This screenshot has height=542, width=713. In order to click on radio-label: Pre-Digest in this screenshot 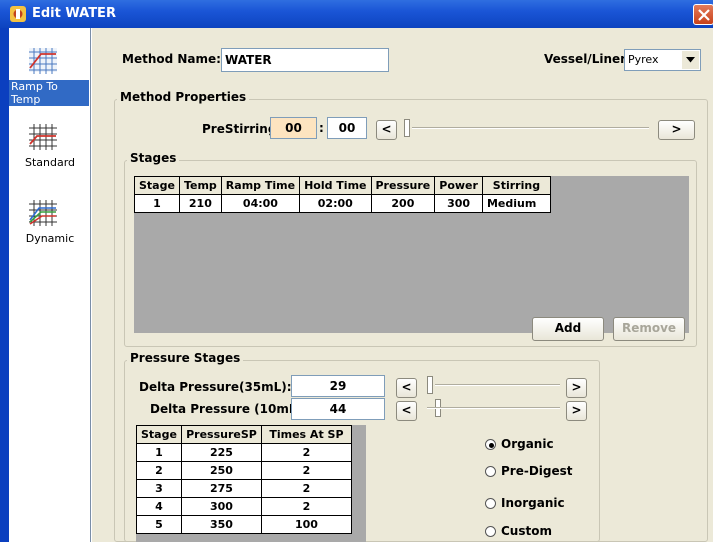, I will do `click(537, 471)`.